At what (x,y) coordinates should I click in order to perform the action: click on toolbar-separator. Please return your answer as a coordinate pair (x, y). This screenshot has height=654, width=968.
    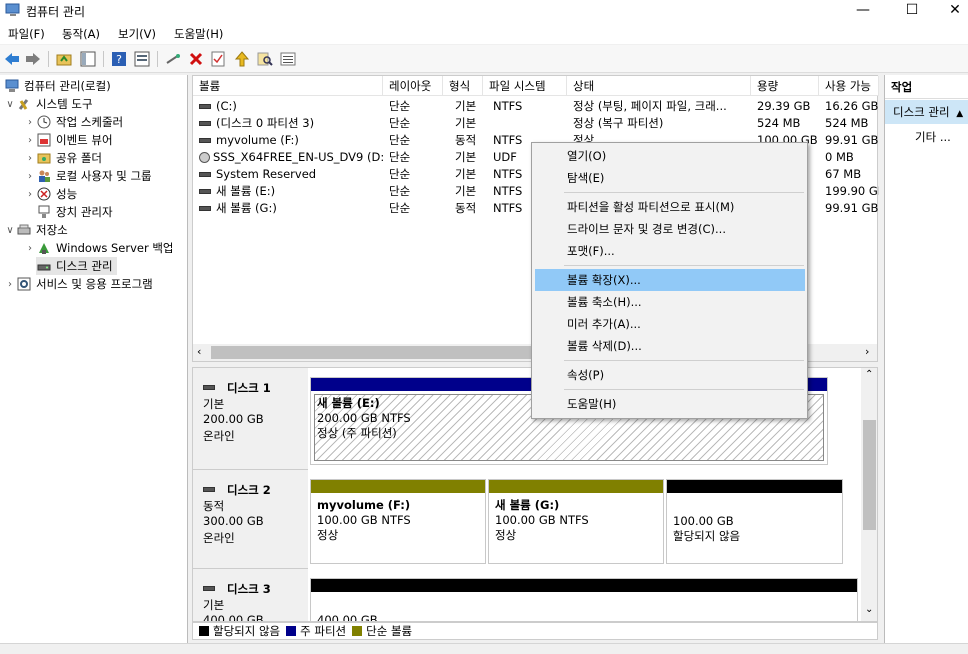
    Looking at the image, I should click on (157, 59).